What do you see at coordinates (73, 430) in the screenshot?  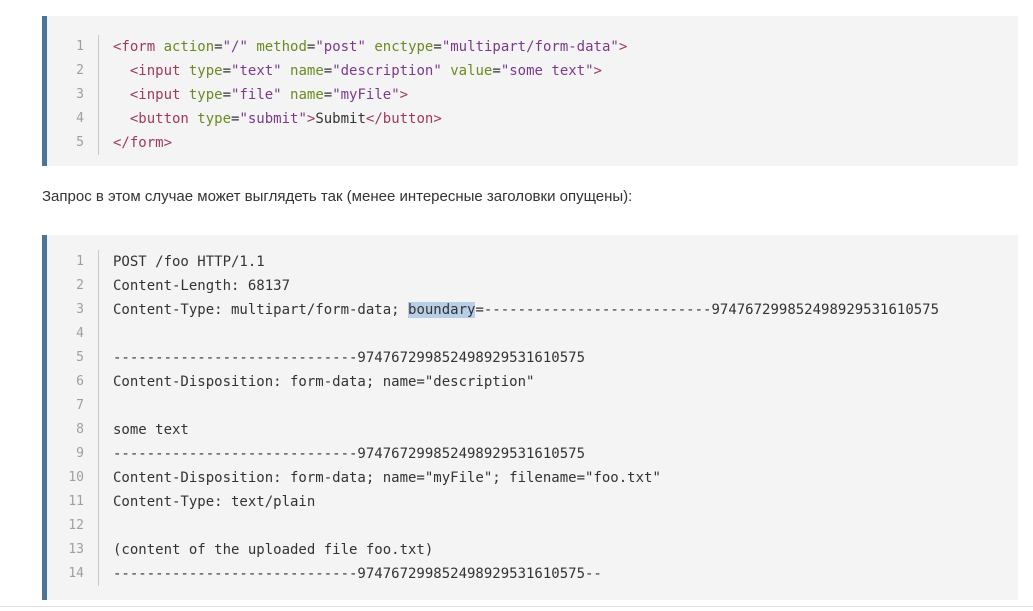 I see `line-number: 8` at bounding box center [73, 430].